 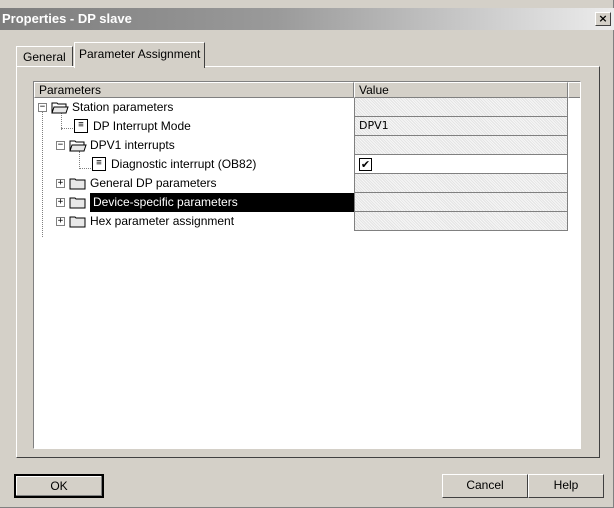 I want to click on title-bar: Properties - DP slave ×, so click(x=307, y=19).